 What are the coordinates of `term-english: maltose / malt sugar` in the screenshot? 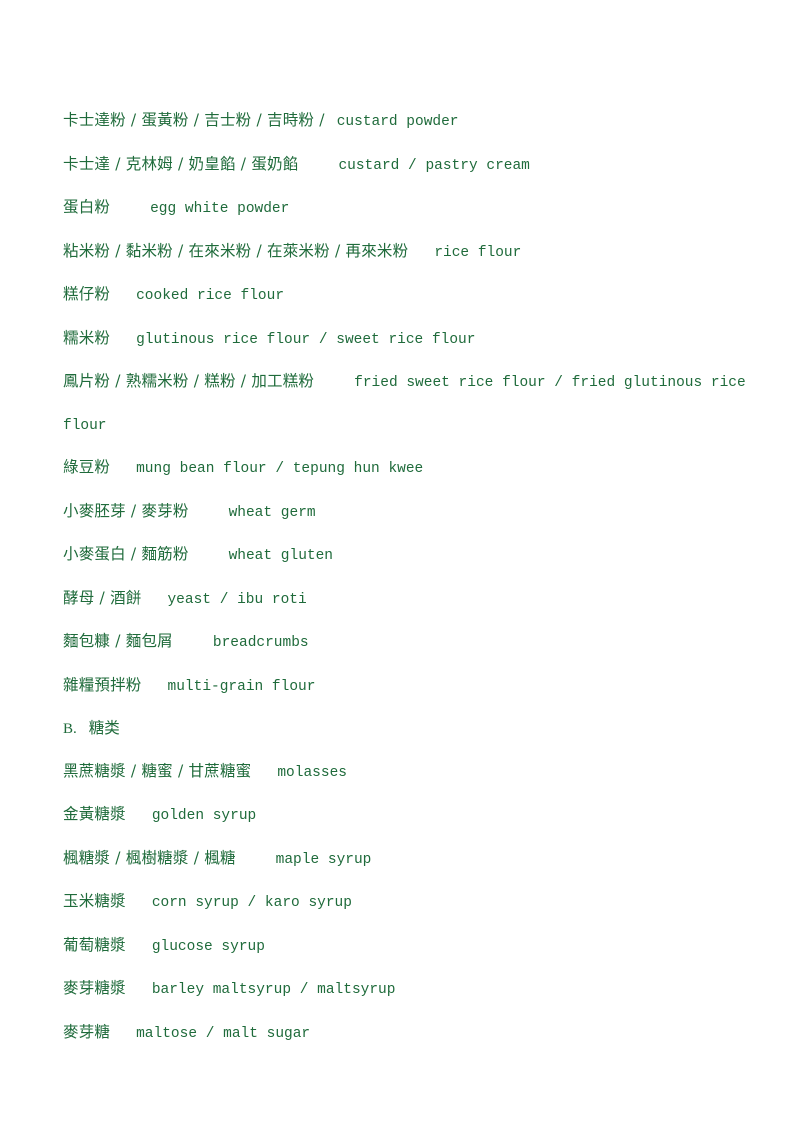 It's located at (223, 1033).